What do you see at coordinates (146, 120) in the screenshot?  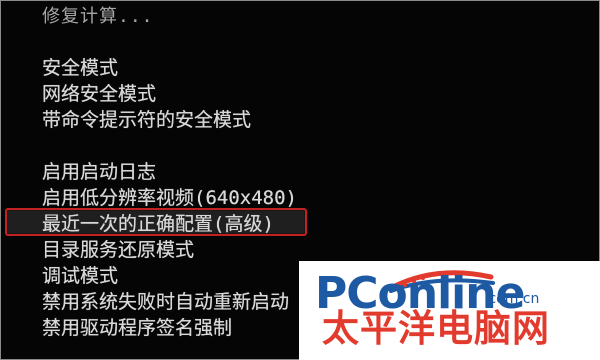 I see `menu-item-command-prompt-safe-mode: 带命令提示符的安全模式` at bounding box center [146, 120].